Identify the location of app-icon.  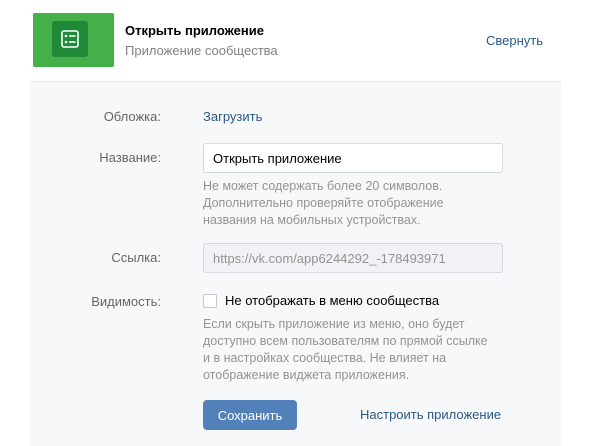
(73, 40).